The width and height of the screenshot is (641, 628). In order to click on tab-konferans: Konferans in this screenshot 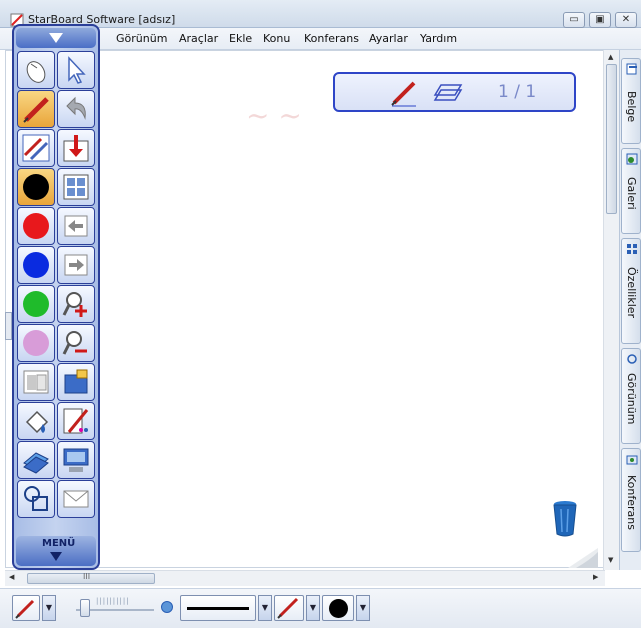, I will do `click(631, 500)`.